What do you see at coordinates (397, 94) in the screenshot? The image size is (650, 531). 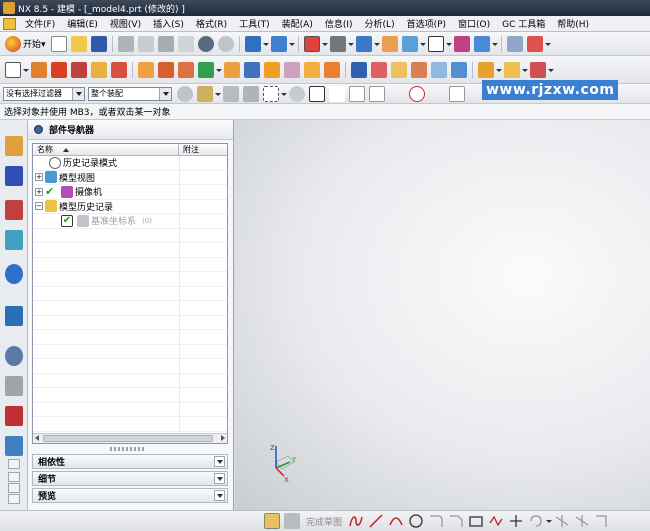 I see `intersection-icon` at bounding box center [397, 94].